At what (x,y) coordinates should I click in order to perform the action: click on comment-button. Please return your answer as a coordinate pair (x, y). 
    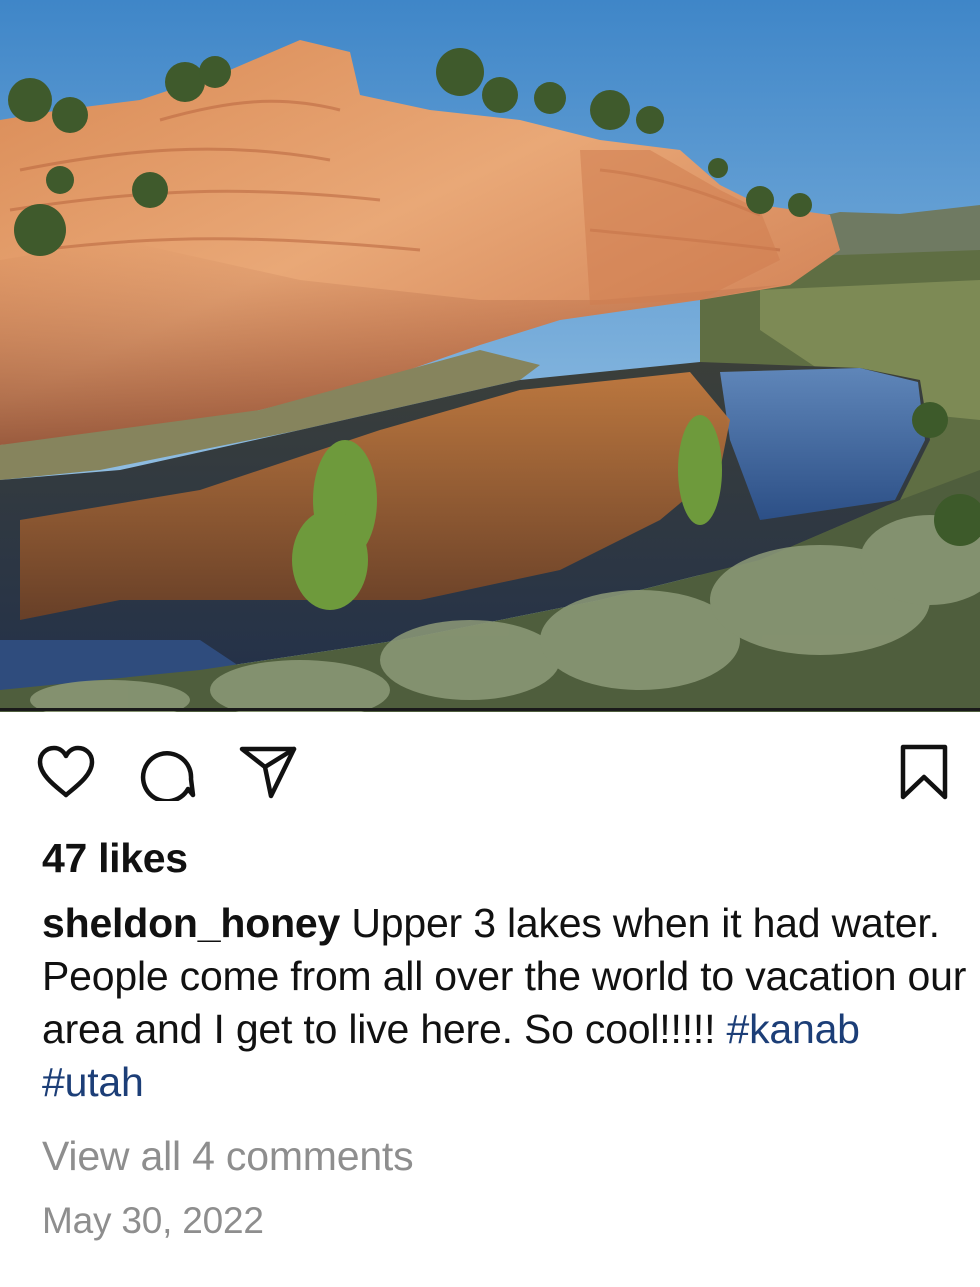
    Looking at the image, I should click on (167, 772).